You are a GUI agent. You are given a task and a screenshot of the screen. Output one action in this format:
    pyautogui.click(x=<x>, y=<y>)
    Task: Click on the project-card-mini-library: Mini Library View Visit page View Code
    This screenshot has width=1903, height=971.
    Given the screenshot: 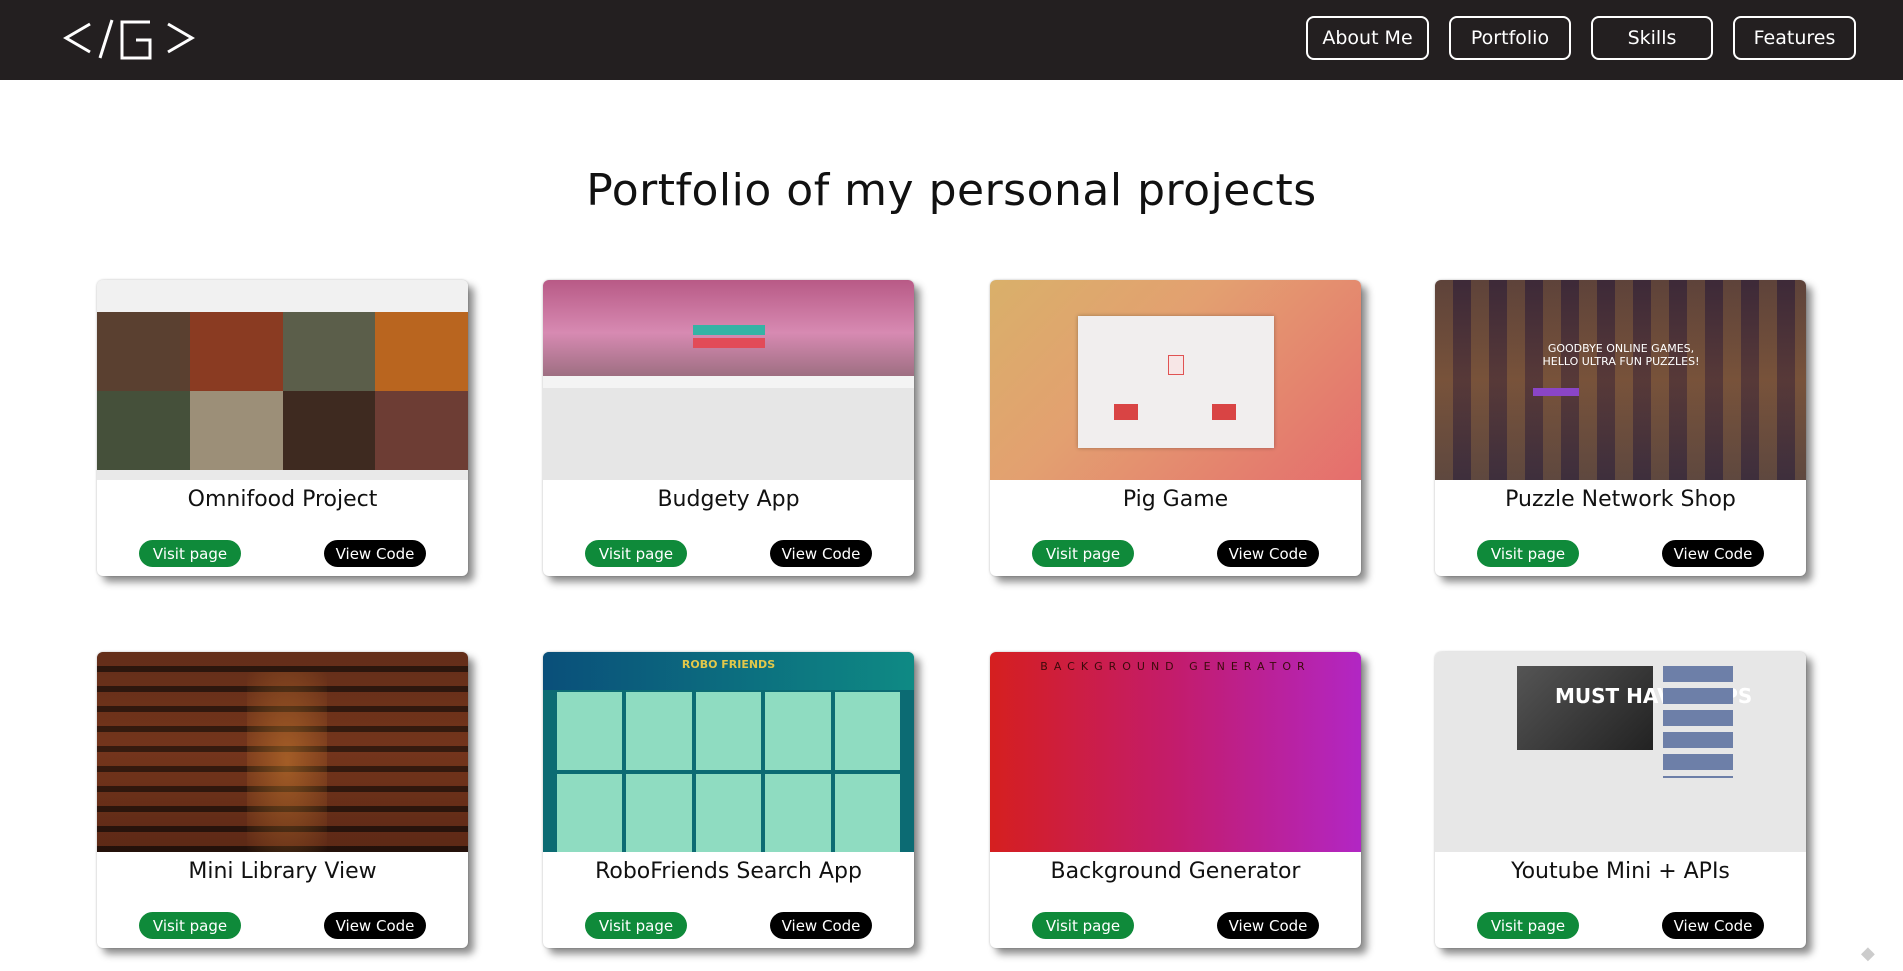 What is the action you would take?
    pyautogui.click(x=282, y=800)
    